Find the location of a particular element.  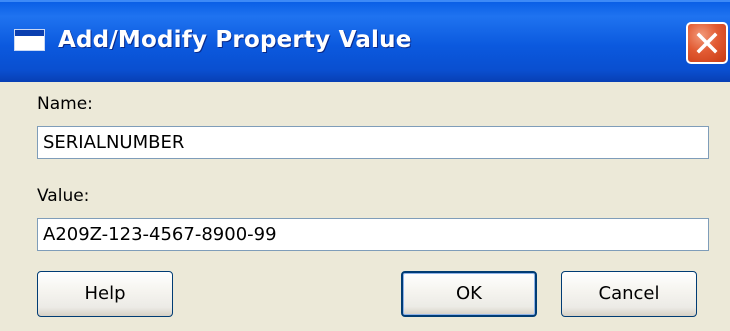

close-button is located at coordinates (707, 43).